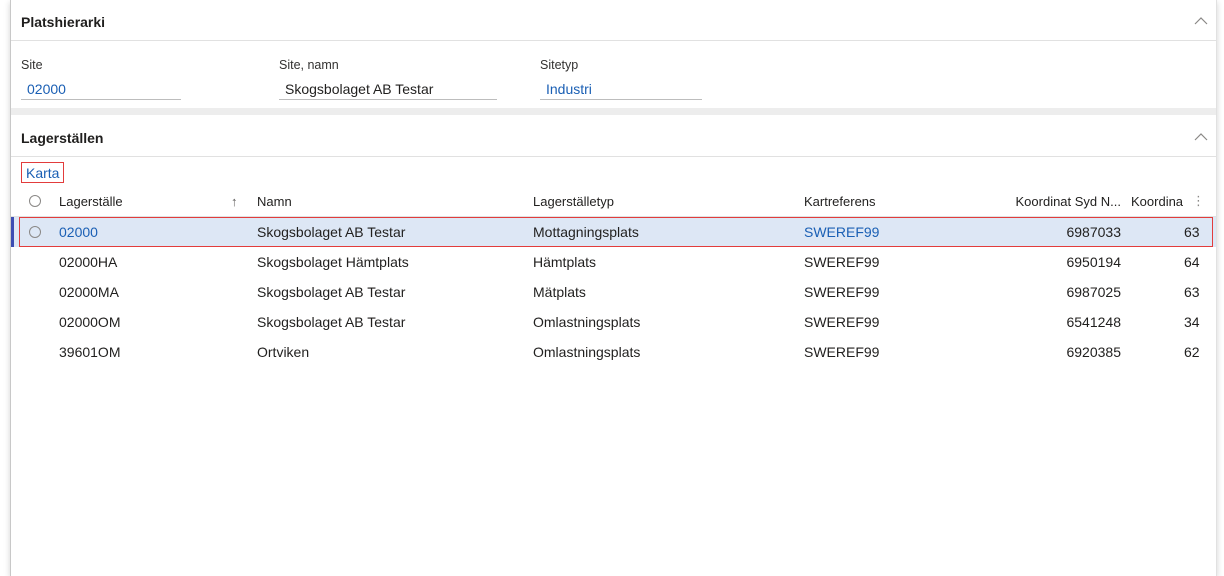 The image size is (1224, 576). Describe the element at coordinates (1093, 352) in the screenshot. I see `cell-koordinat-syd: 6920385` at that location.